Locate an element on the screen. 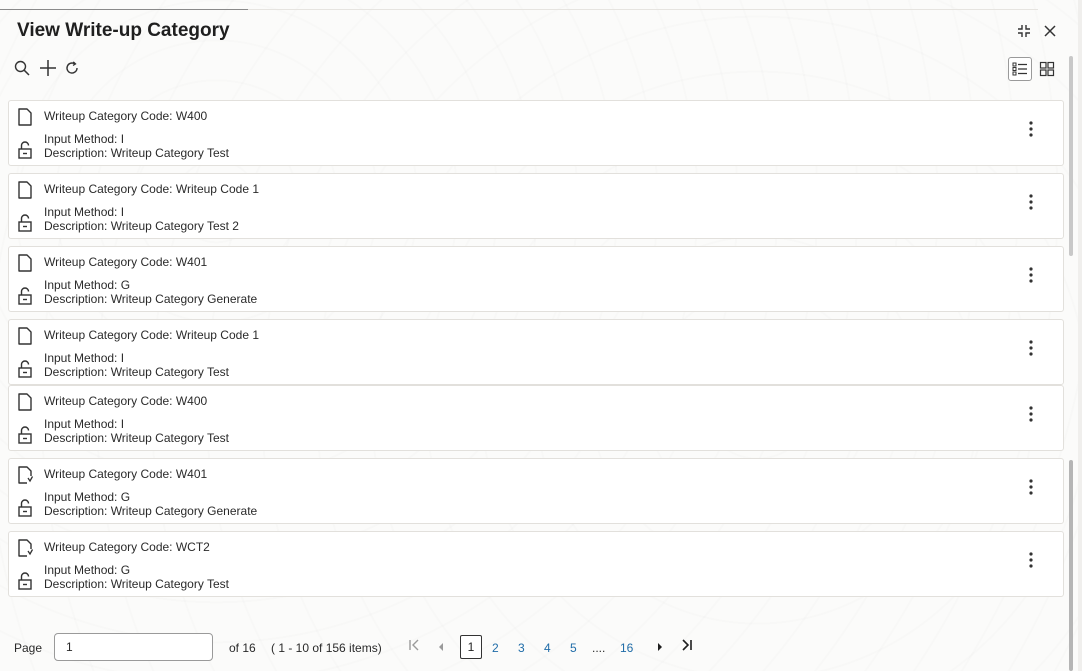 The image size is (1082, 671). page-5-button: 5 is located at coordinates (573, 648).